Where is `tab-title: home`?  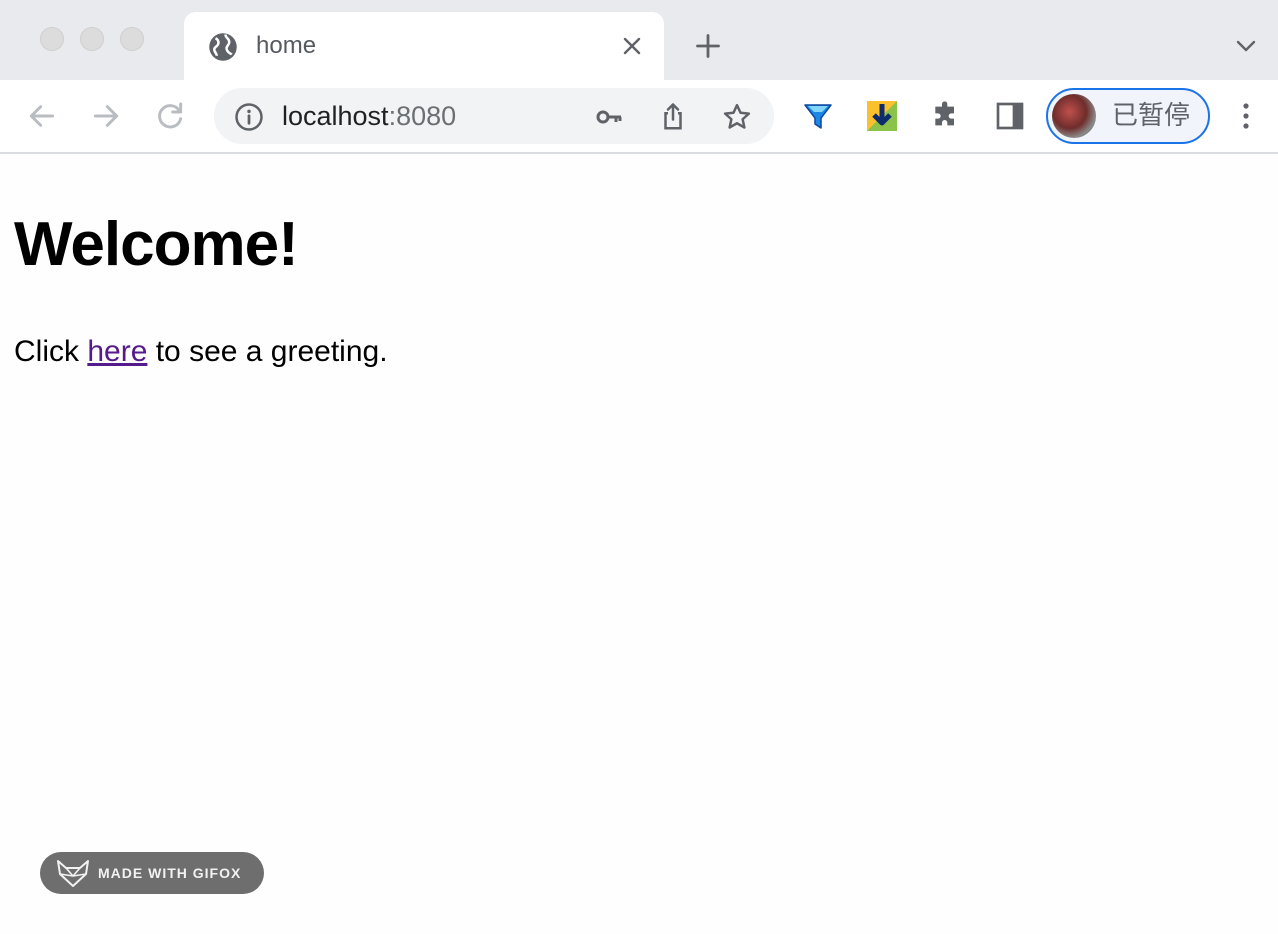 tab-title: home is located at coordinates (286, 45).